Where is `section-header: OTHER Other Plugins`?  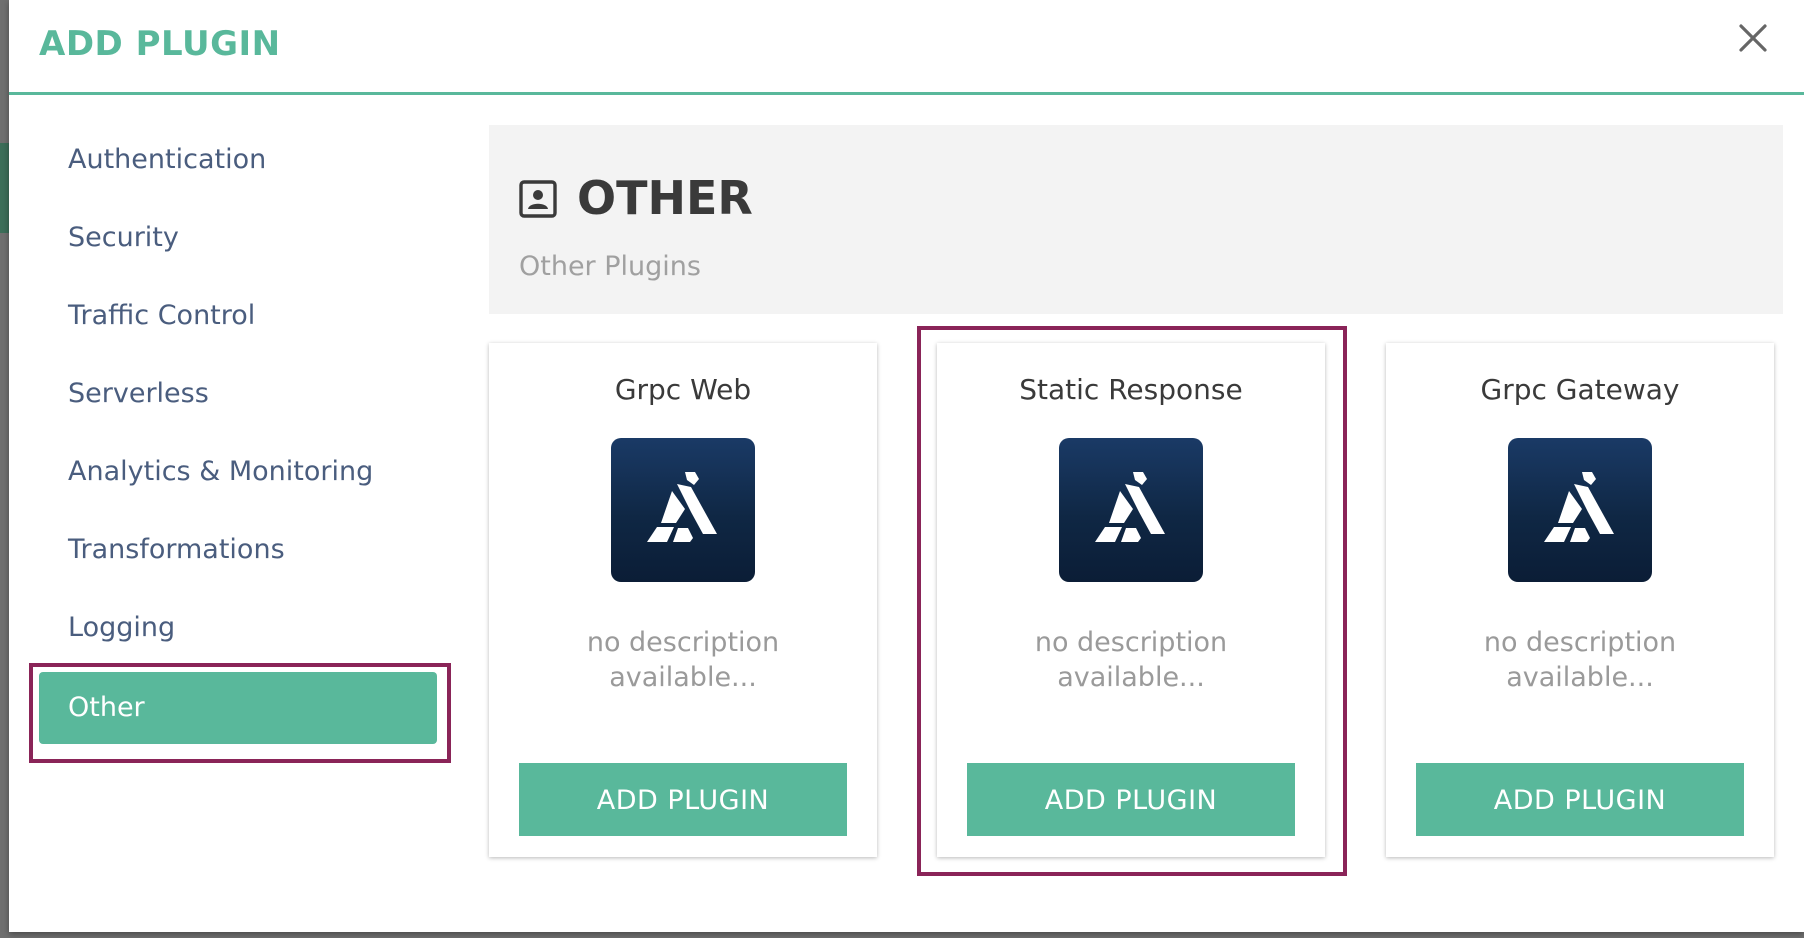 section-header: OTHER Other Plugins is located at coordinates (1136, 219).